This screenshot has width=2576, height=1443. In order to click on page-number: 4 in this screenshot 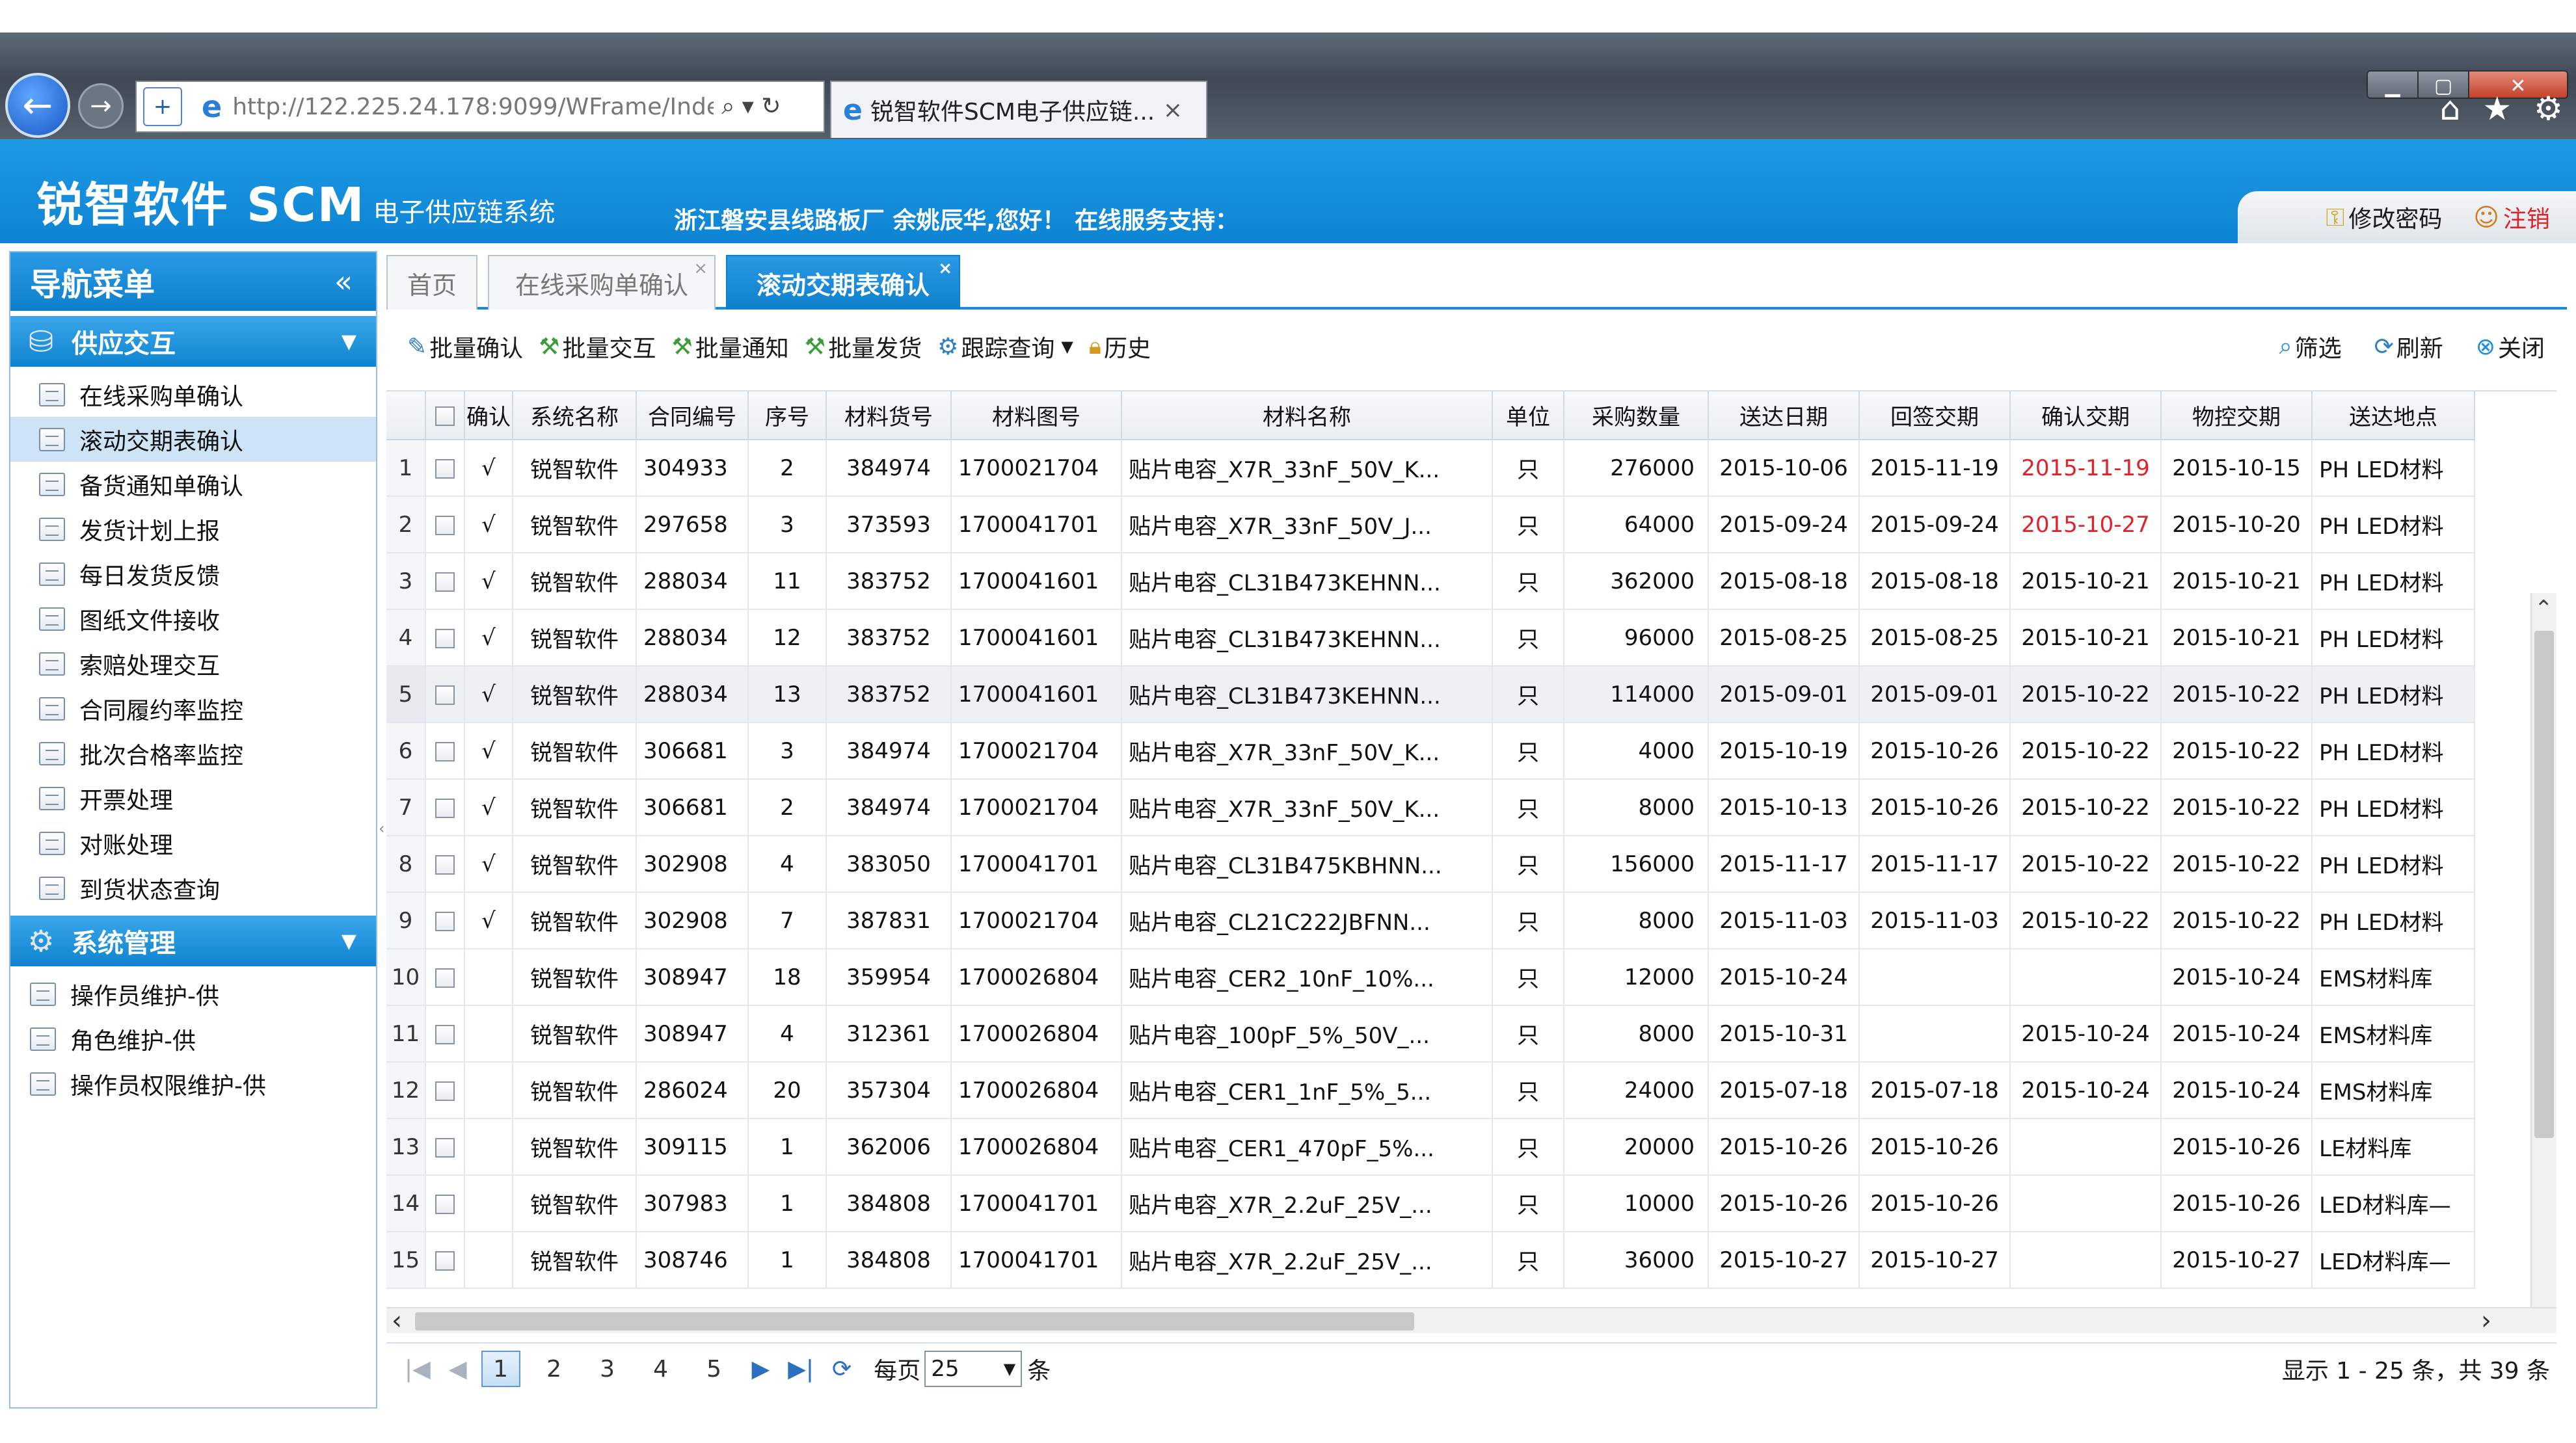, I will do `click(660, 1369)`.